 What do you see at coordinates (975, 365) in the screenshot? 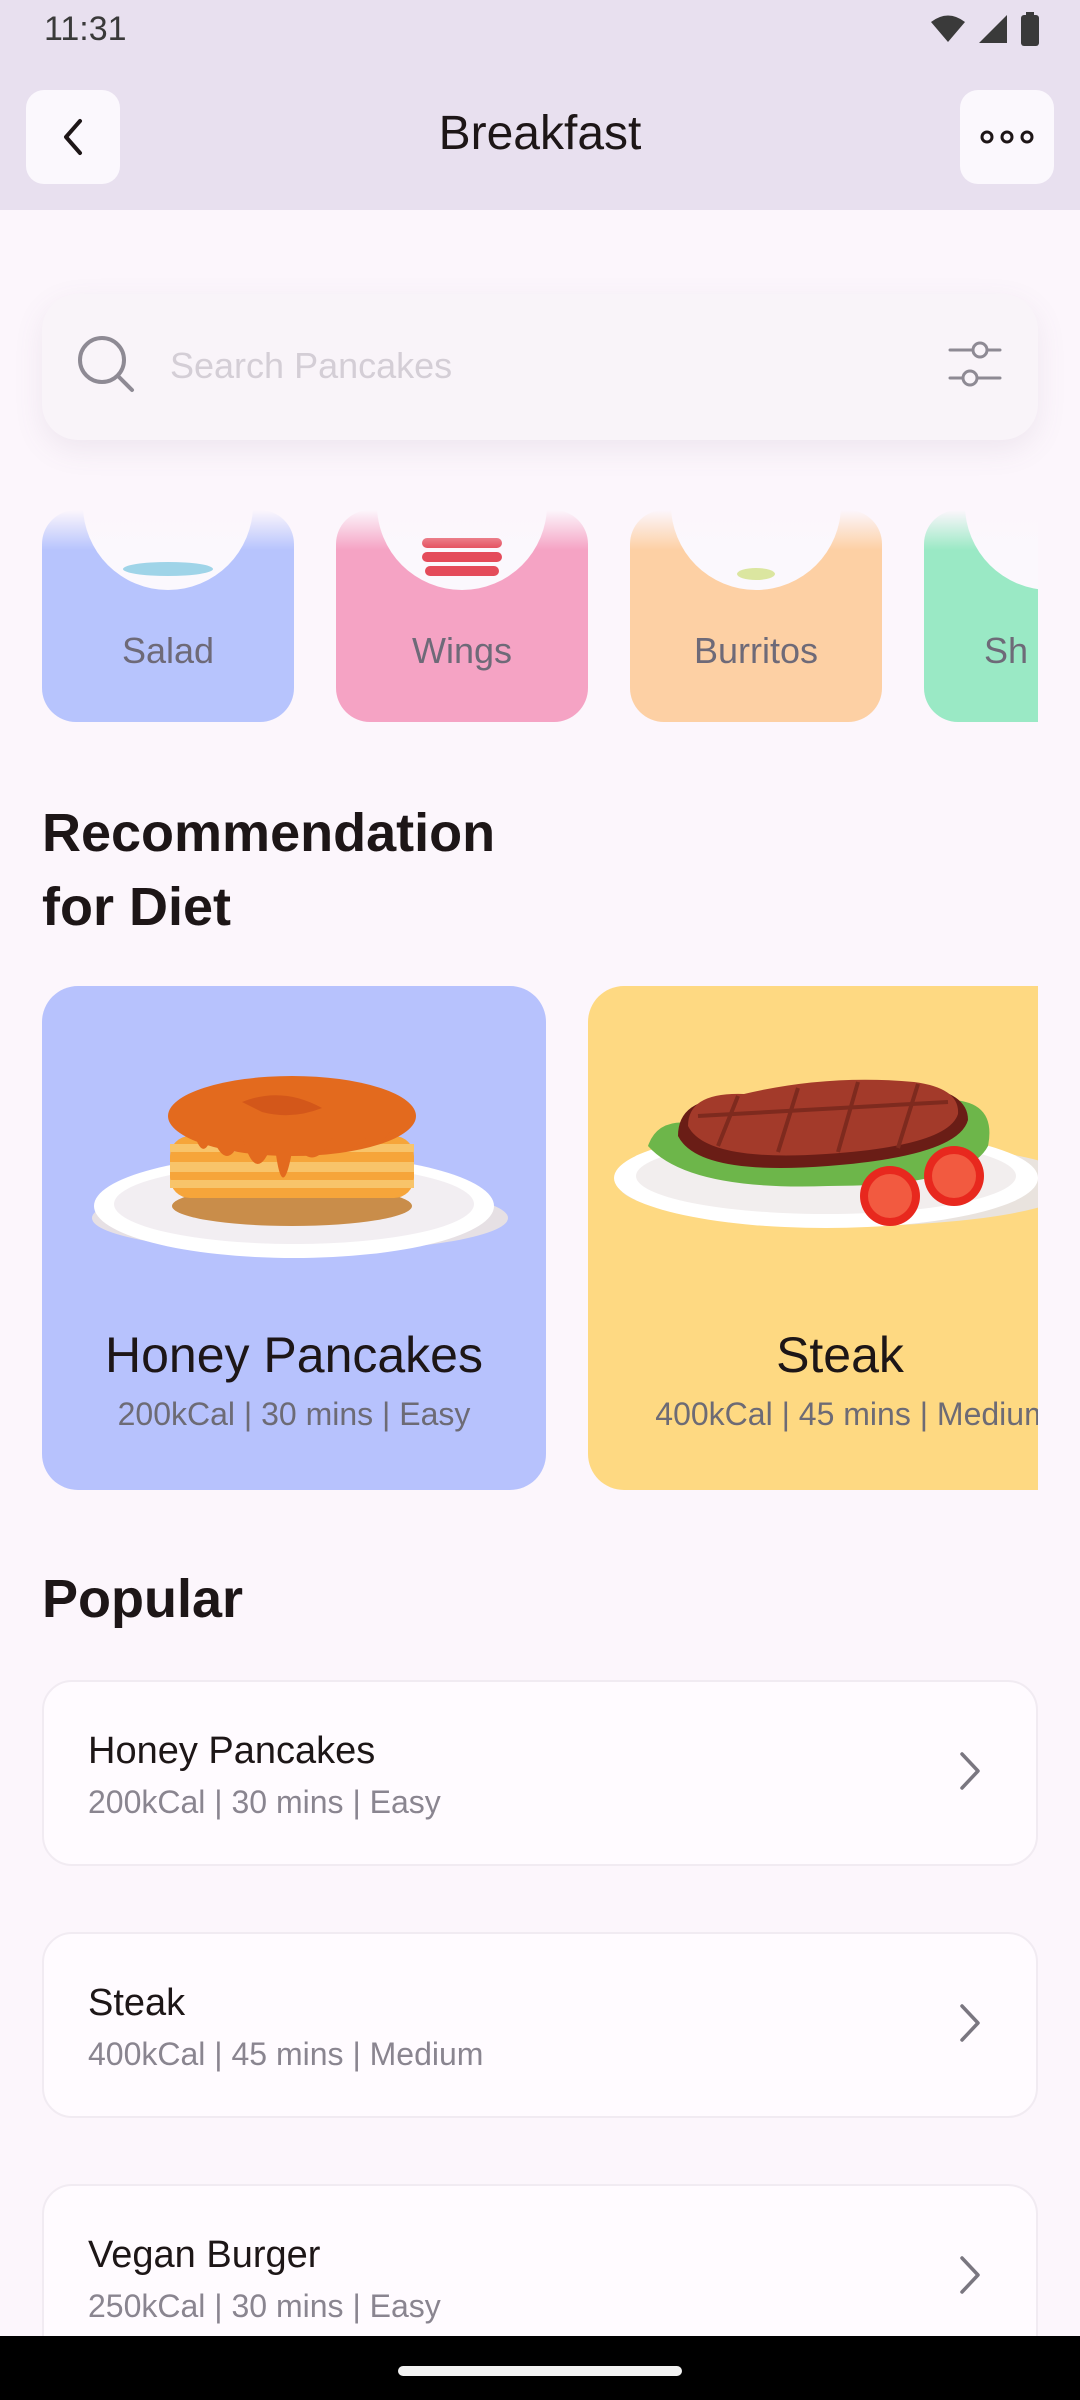
I see `filter-icon` at bounding box center [975, 365].